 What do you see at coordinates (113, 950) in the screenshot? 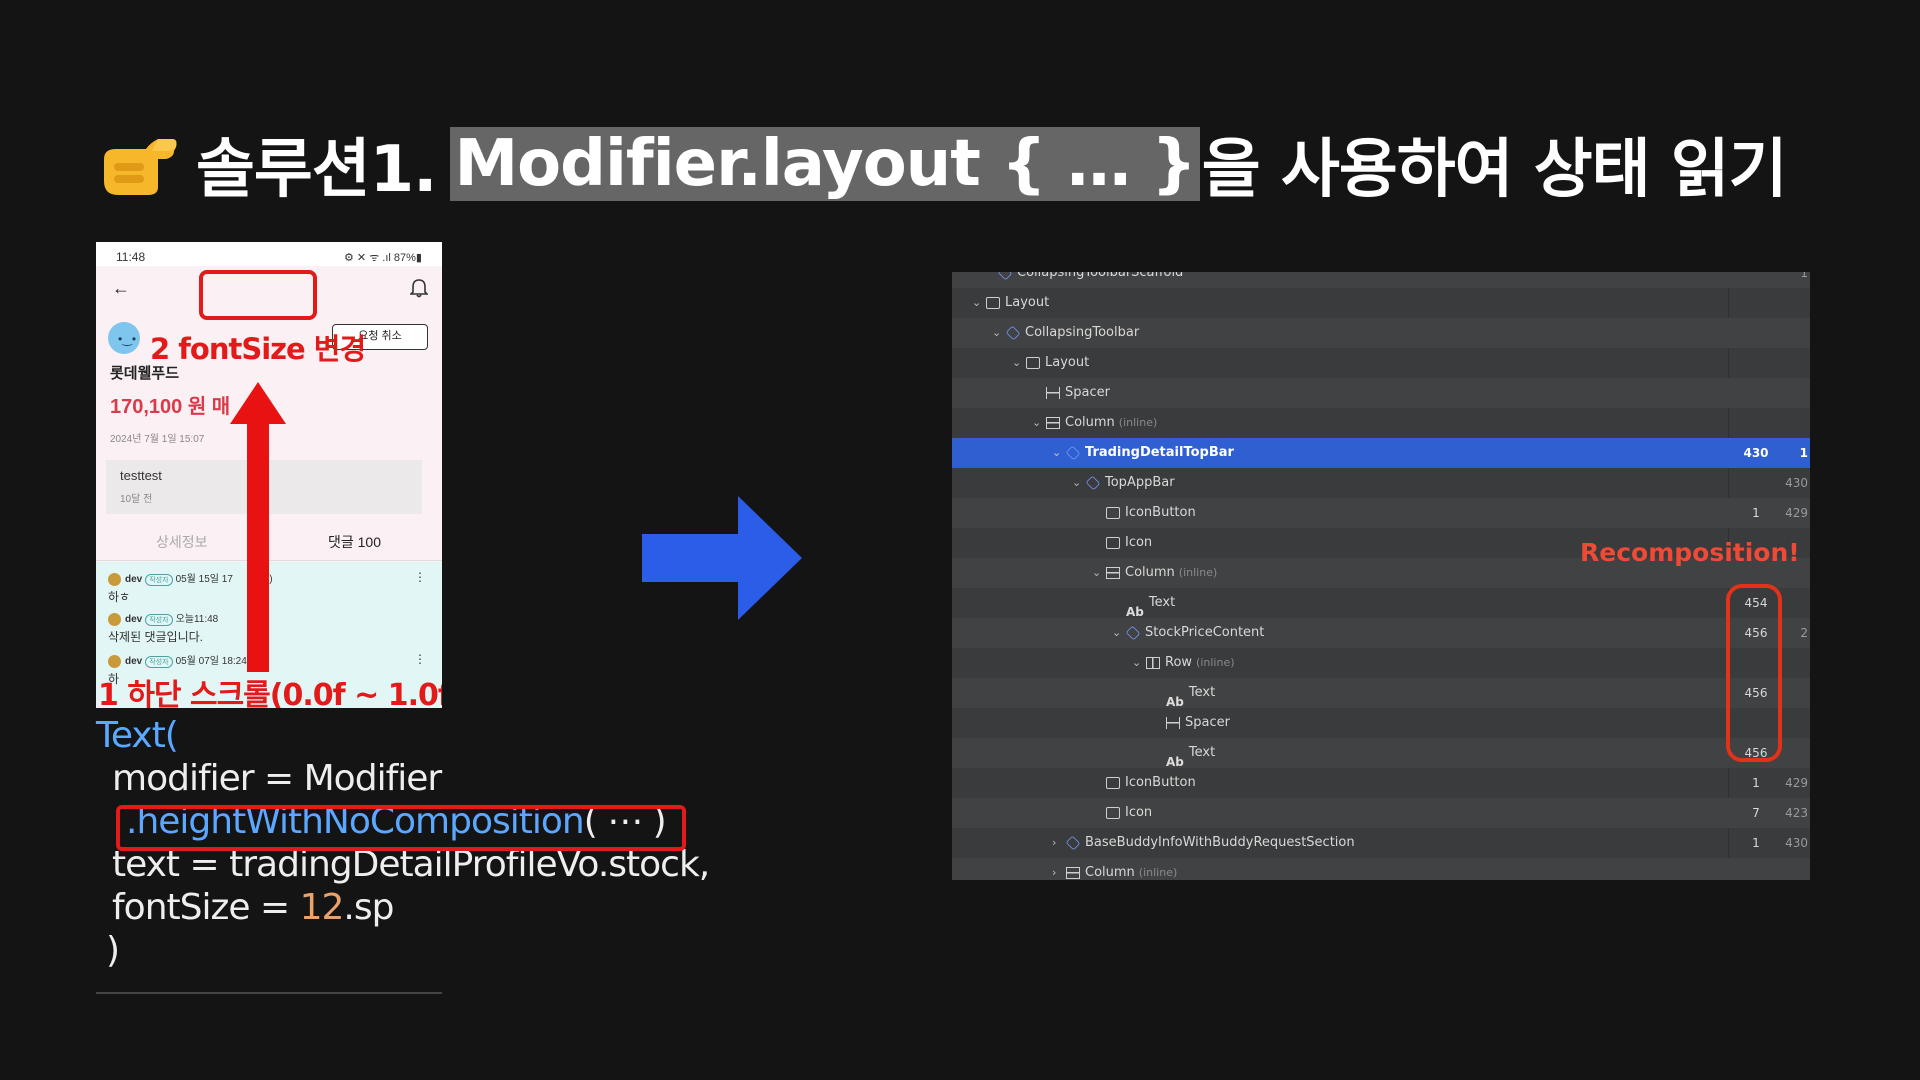
I see `code-line-6: )` at bounding box center [113, 950].